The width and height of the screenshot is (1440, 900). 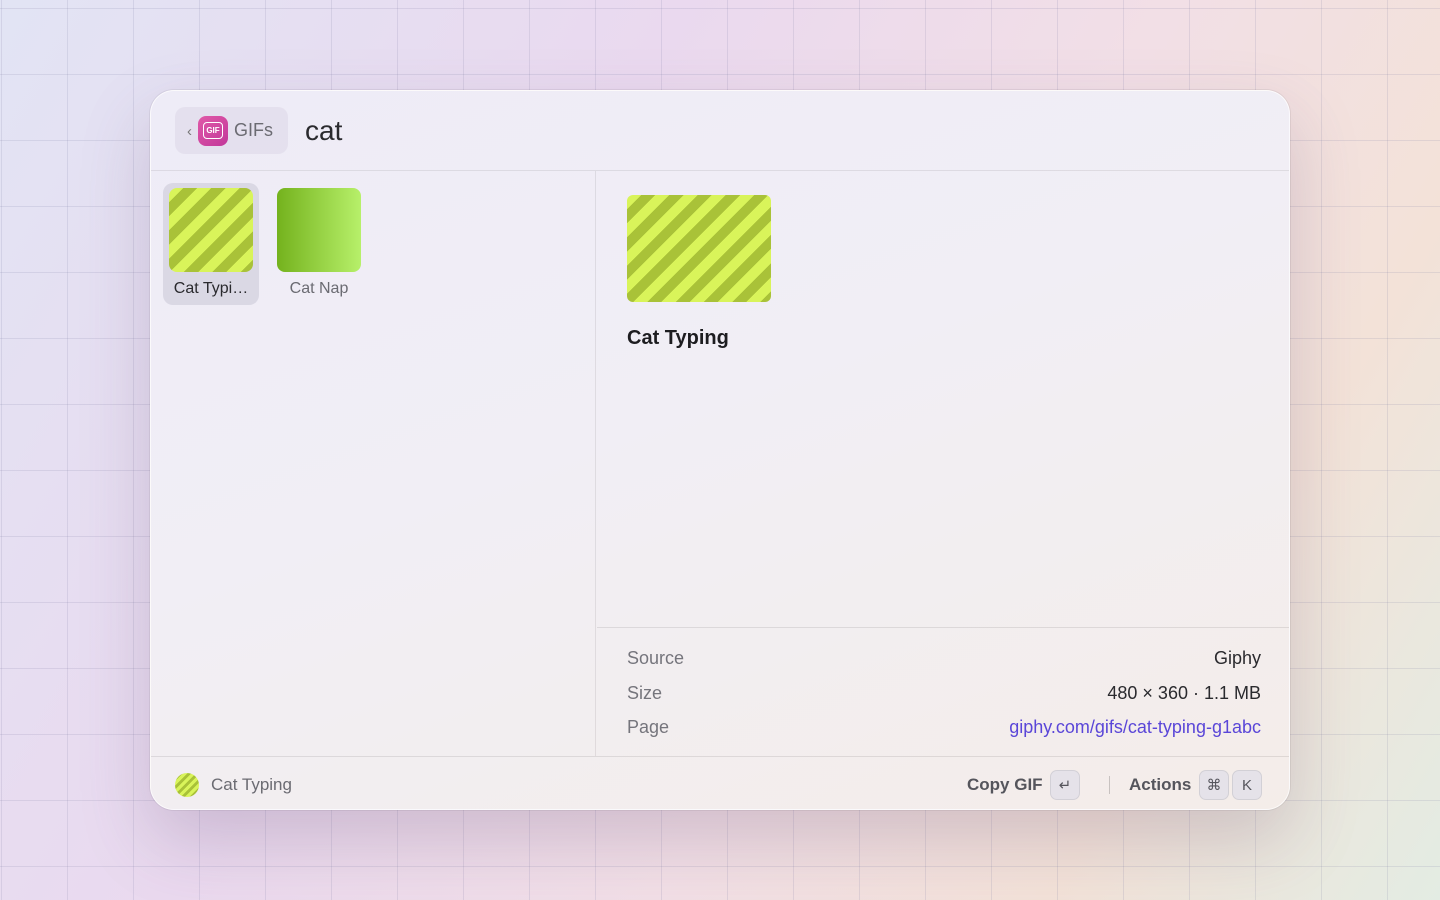 What do you see at coordinates (944, 727) in the screenshot?
I see `metadata-row-page: Page giphy.com/gifs/cat-typing-g1abc` at bounding box center [944, 727].